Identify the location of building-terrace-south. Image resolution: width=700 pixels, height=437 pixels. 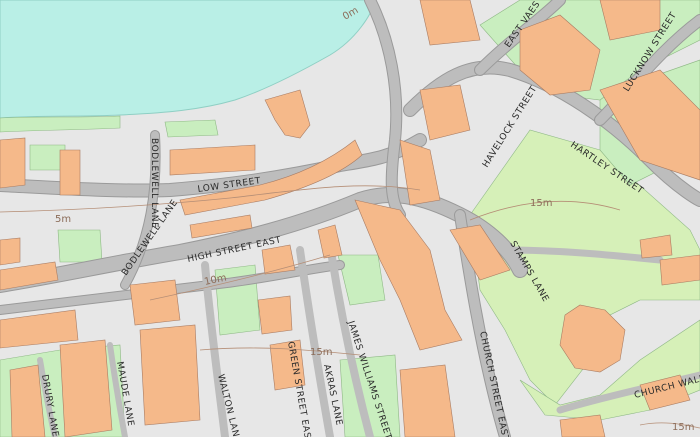
(170, 375).